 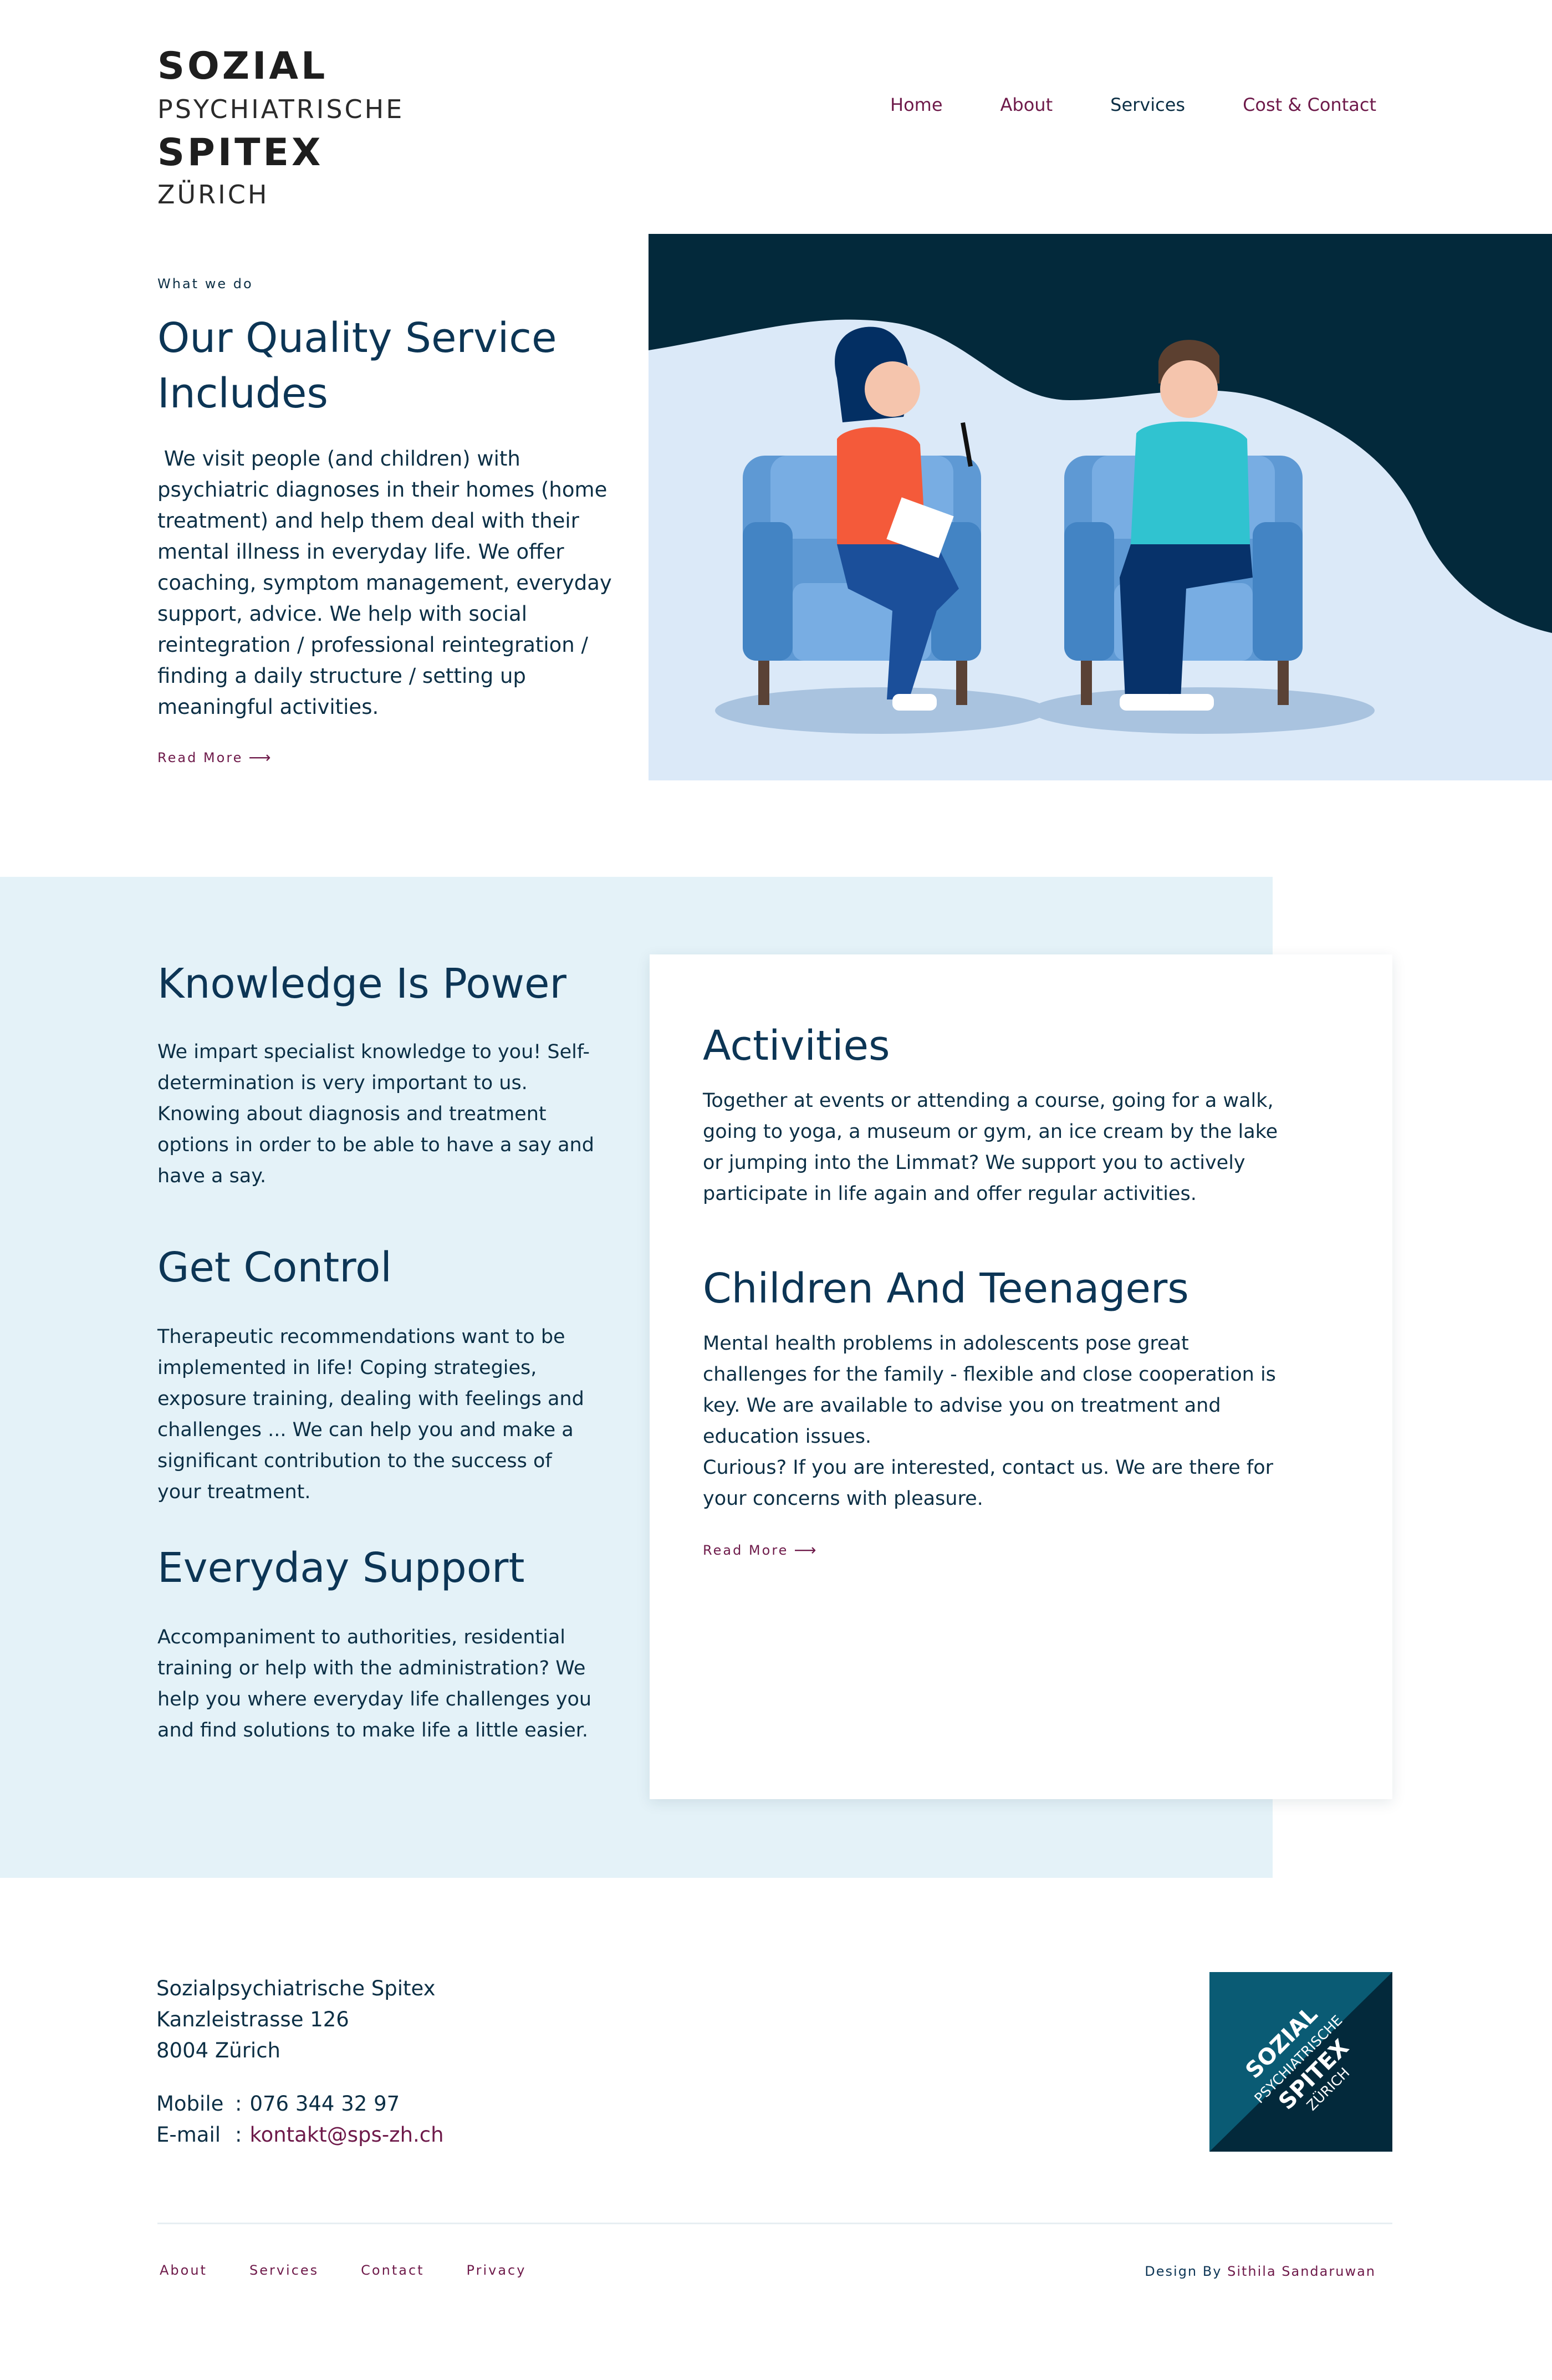 What do you see at coordinates (1104, 104) in the screenshot?
I see `main-nav: Home About Services Cost & Contact` at bounding box center [1104, 104].